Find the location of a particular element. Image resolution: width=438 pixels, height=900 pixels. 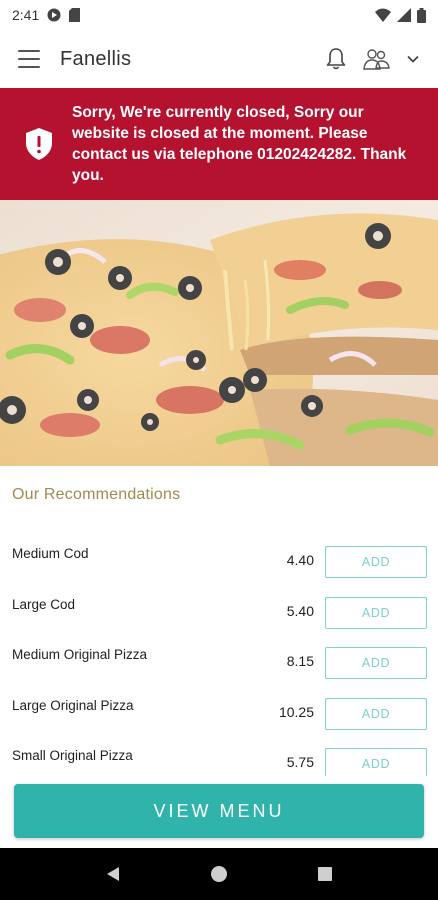

signal-icon is located at coordinates (404, 15).